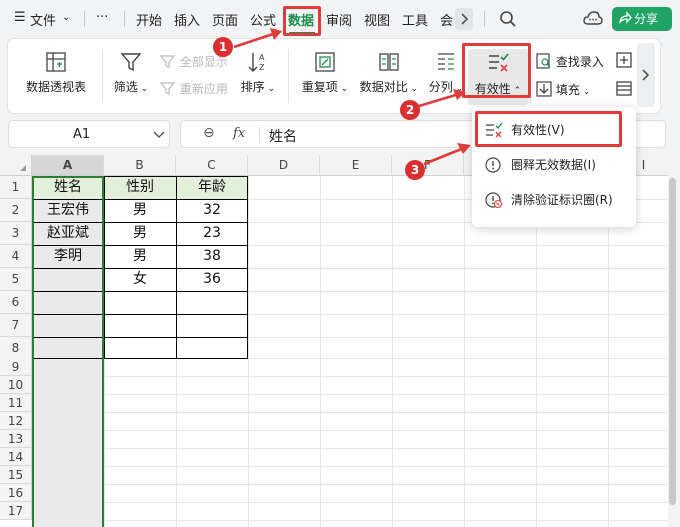 The width and height of the screenshot is (680, 527). What do you see at coordinates (187, 19) in the screenshot?
I see `tab-insert: 插入` at bounding box center [187, 19].